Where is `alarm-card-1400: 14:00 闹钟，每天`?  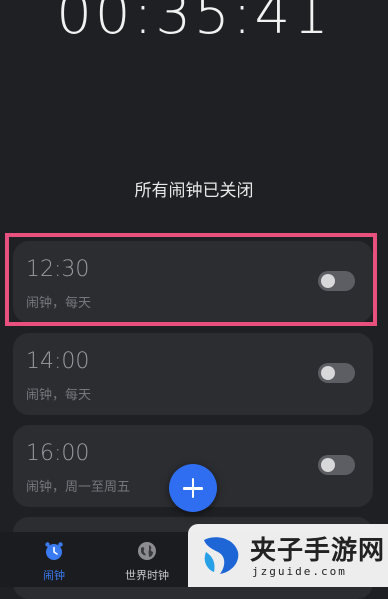
alarm-card-1400: 14:00 闹钟，每天 is located at coordinates (193, 374).